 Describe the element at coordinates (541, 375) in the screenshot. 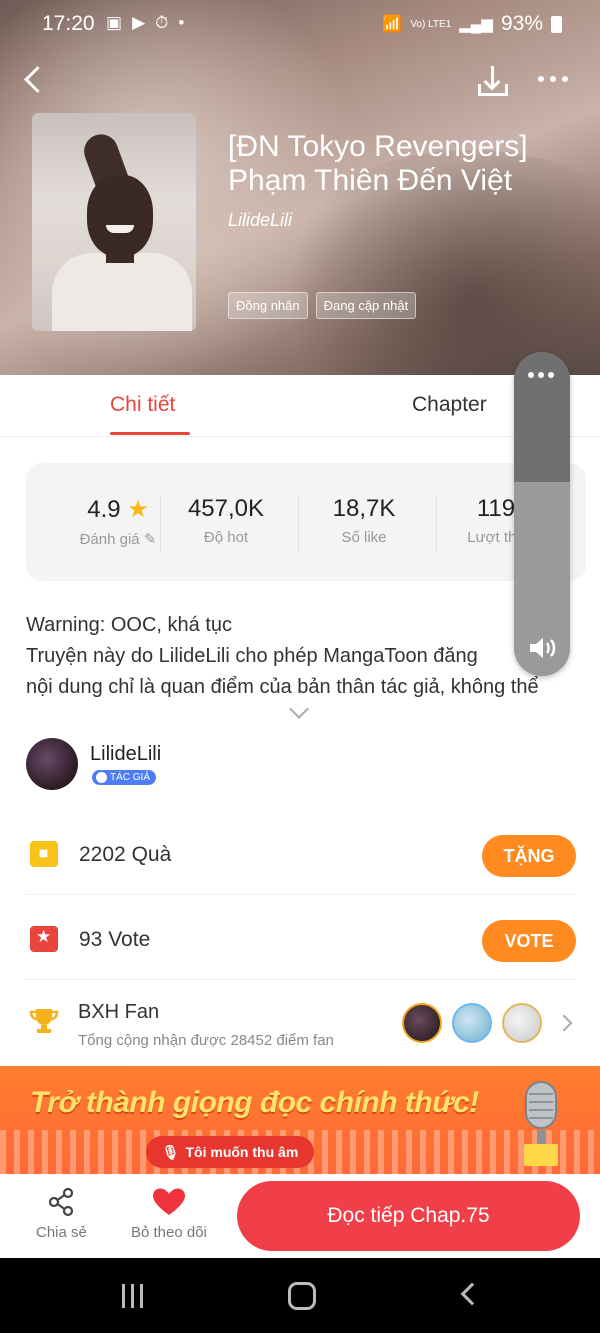

I see `volume-menu-icon` at that location.